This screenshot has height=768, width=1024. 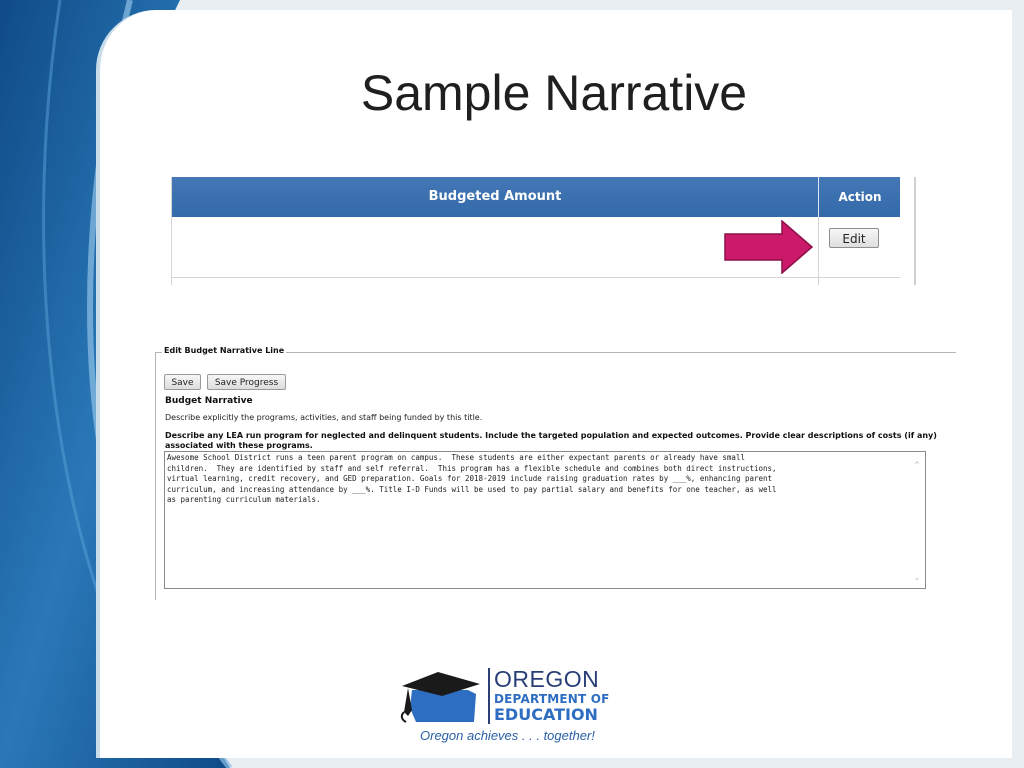 What do you see at coordinates (182, 382) in the screenshot?
I see `save-button: Save` at bounding box center [182, 382].